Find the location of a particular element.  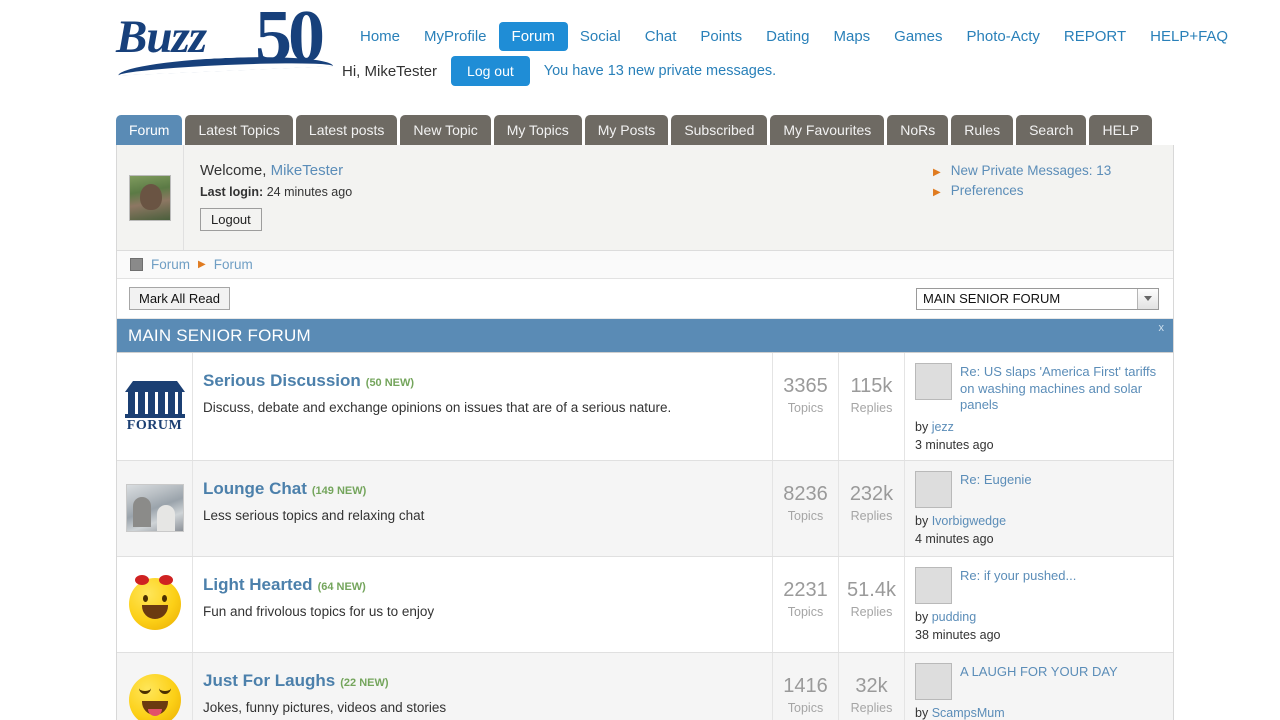

site-logo: Buzz 50 is located at coordinates (227, 39).